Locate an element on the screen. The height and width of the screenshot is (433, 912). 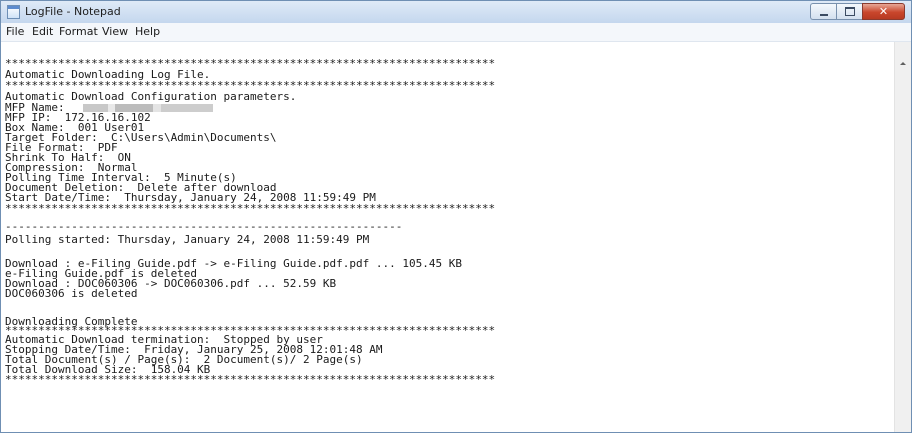
minimize-icon is located at coordinates (823, 14).